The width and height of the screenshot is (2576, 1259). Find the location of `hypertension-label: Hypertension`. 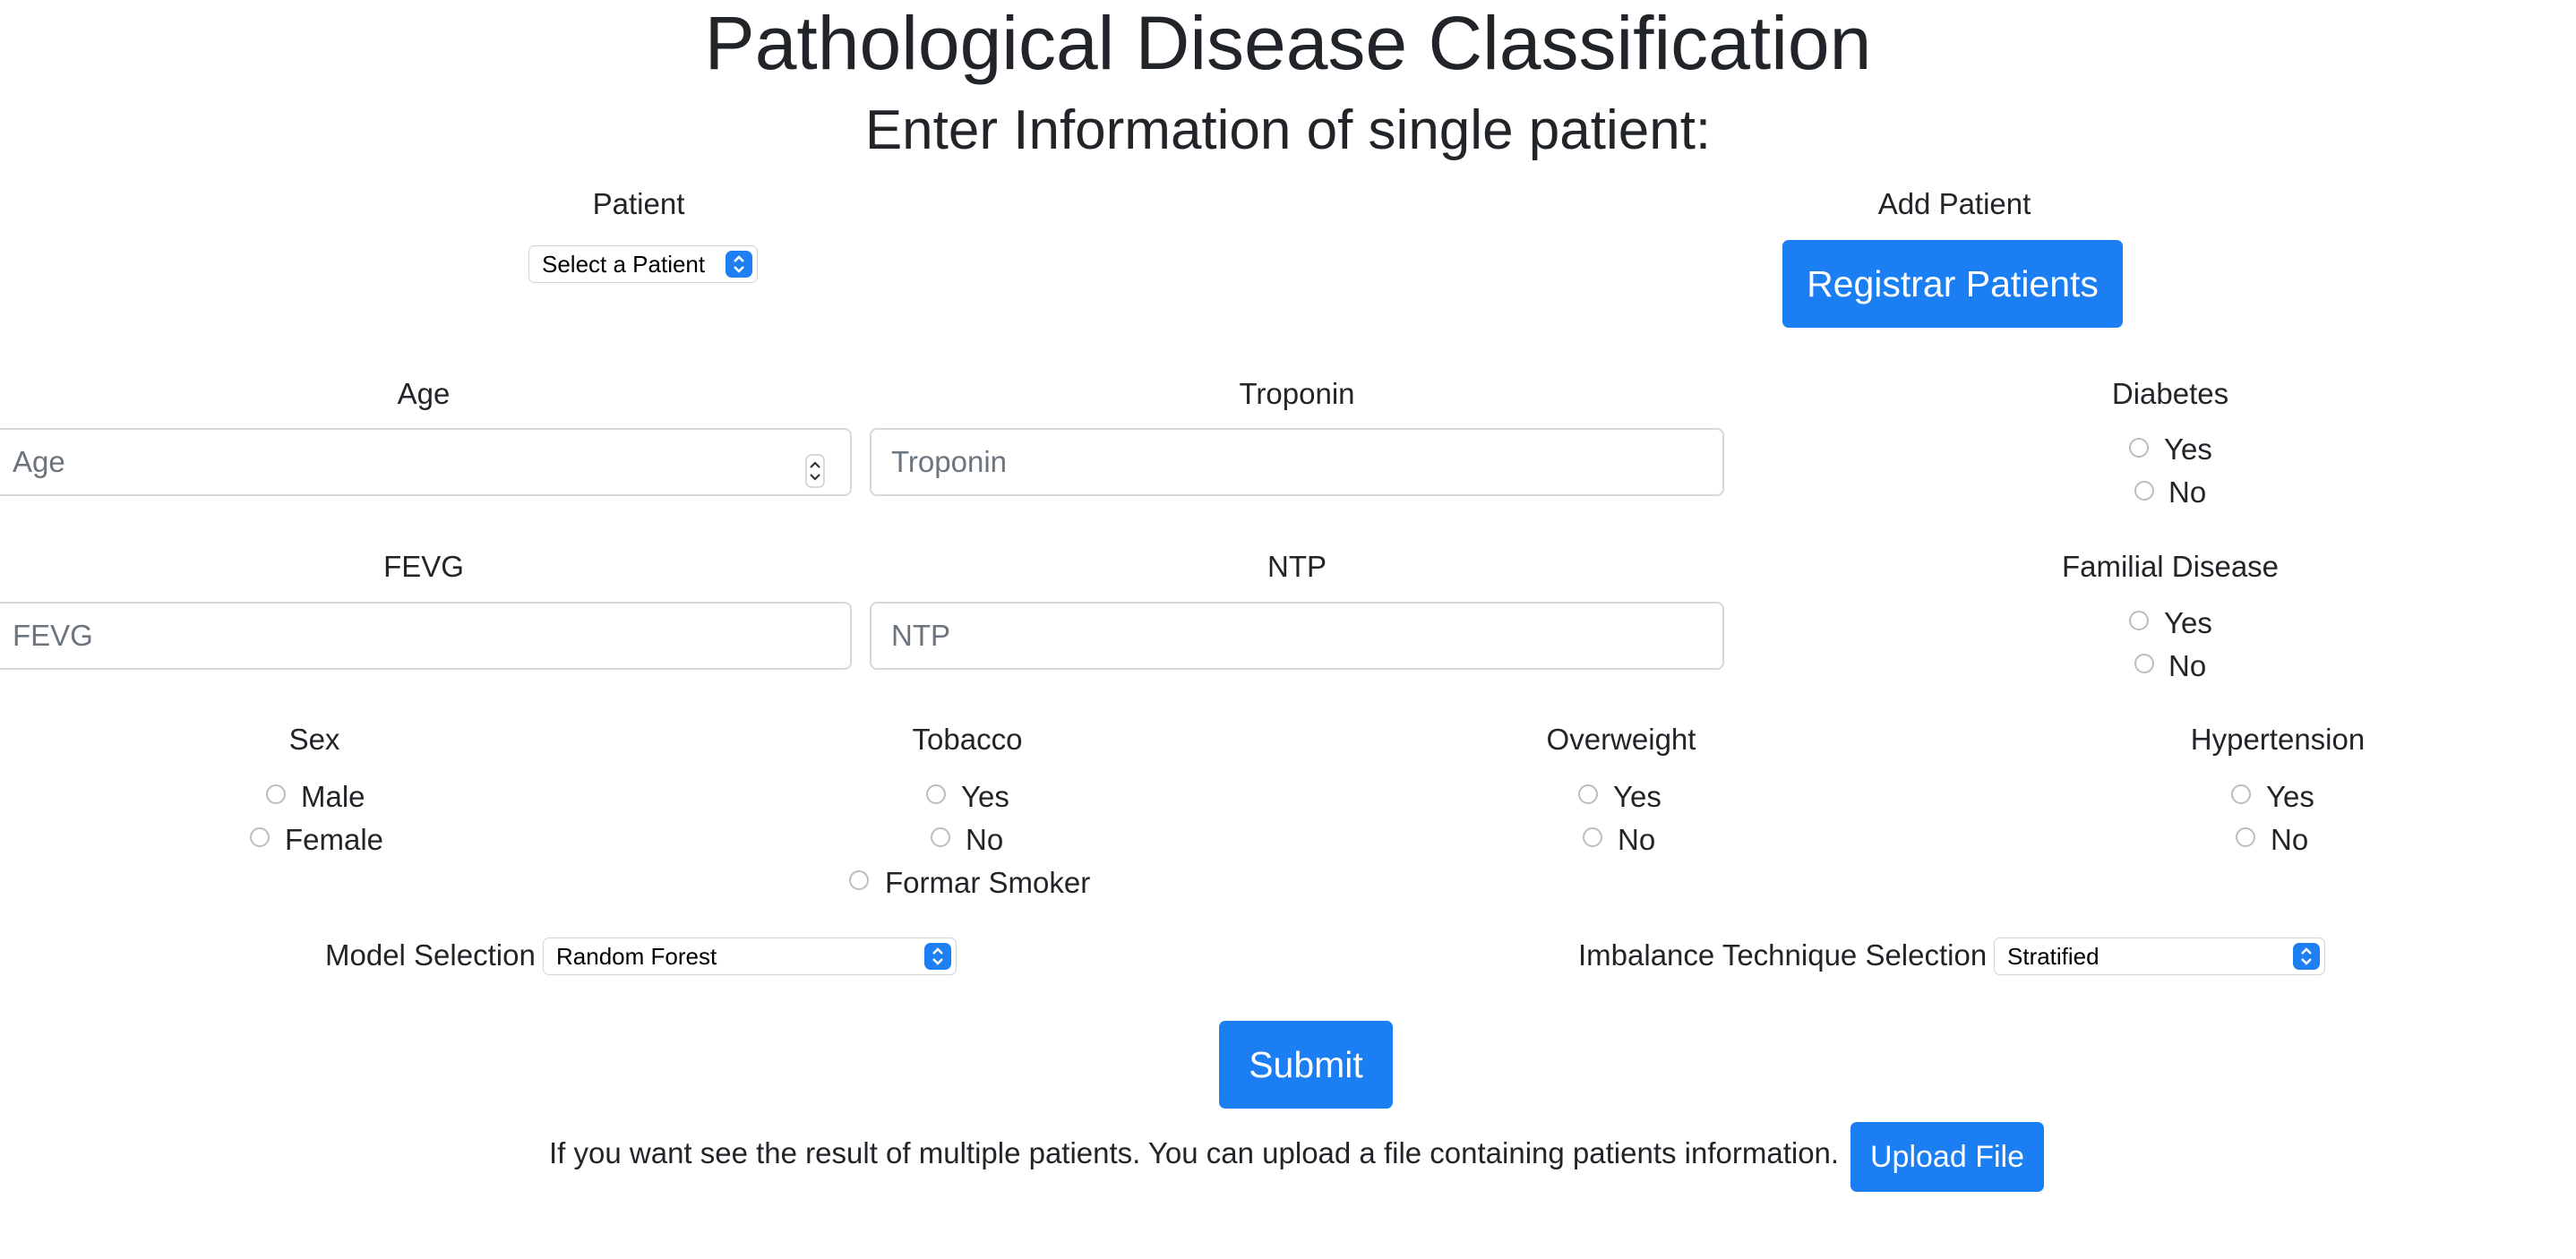

hypertension-label: Hypertension is located at coordinates (2278, 739).